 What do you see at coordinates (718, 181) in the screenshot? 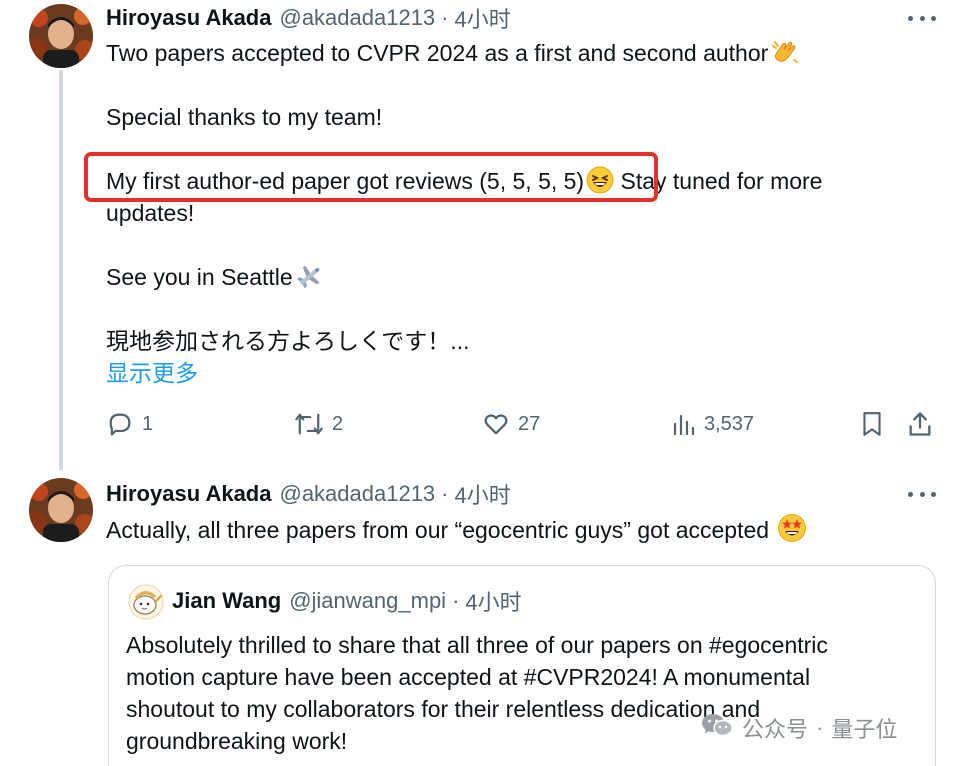
I see `tweet1-line-3b: Stay tuned for more` at bounding box center [718, 181].